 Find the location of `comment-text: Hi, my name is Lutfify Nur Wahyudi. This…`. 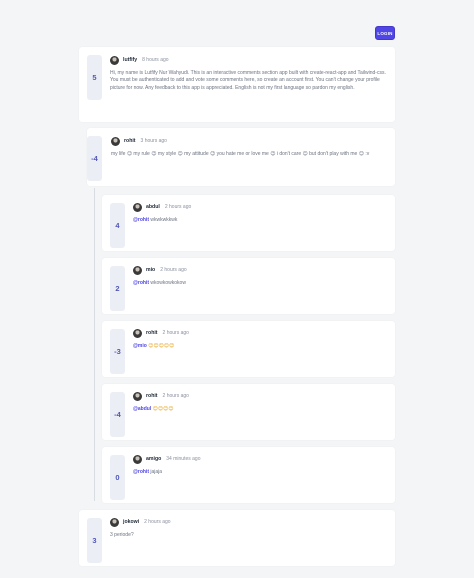

comment-text: Hi, my name is Lutfify Nur Wahyudi. This… is located at coordinates (248, 80).